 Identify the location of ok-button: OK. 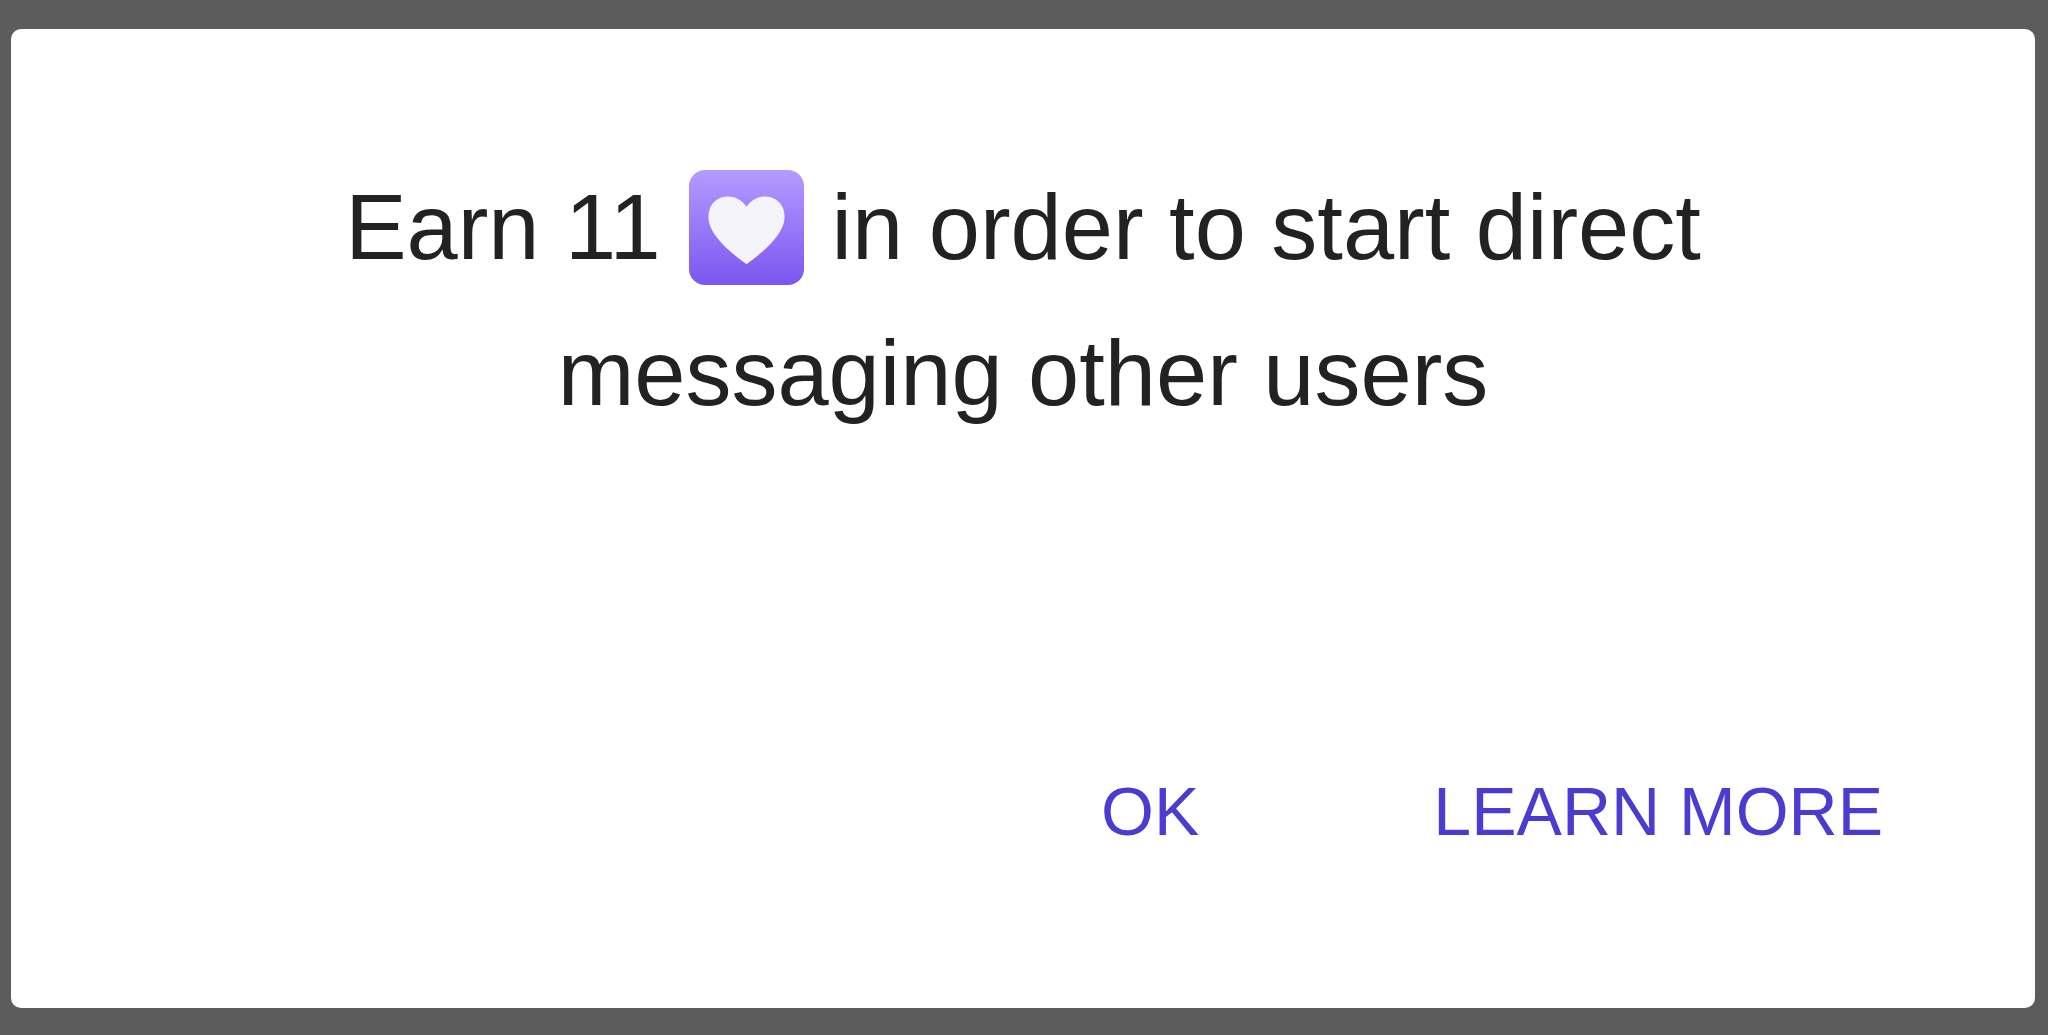
(1150, 811).